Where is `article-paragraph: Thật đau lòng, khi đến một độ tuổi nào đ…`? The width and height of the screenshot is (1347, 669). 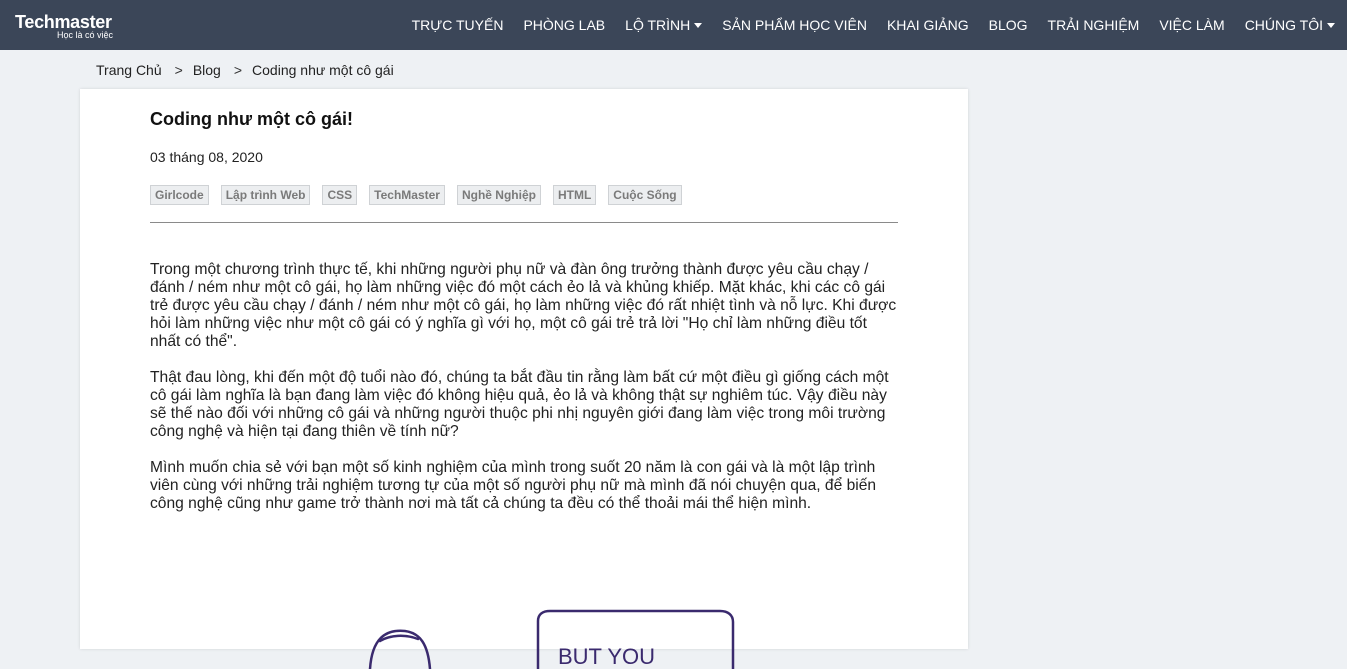 article-paragraph: Thật đau lòng, khi đến một độ tuổi nào đ… is located at coordinates (519, 404).